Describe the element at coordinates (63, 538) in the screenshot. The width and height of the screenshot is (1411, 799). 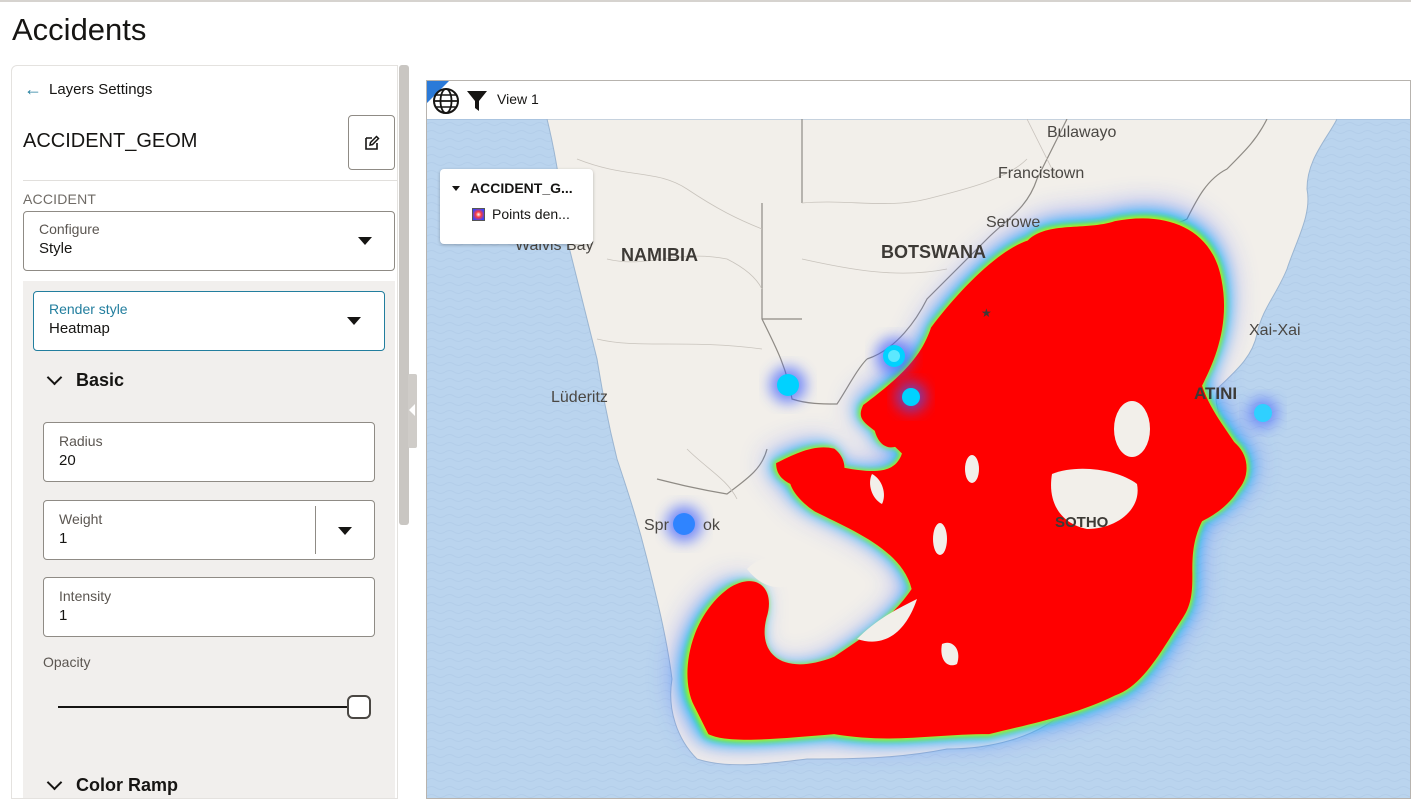
I see `weight-value: 1` at that location.